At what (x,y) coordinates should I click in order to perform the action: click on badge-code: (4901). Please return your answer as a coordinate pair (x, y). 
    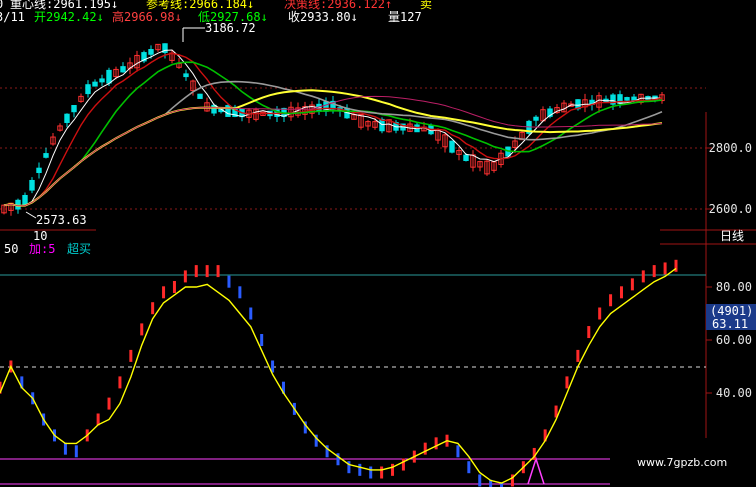
    Looking at the image, I should click on (732, 311).